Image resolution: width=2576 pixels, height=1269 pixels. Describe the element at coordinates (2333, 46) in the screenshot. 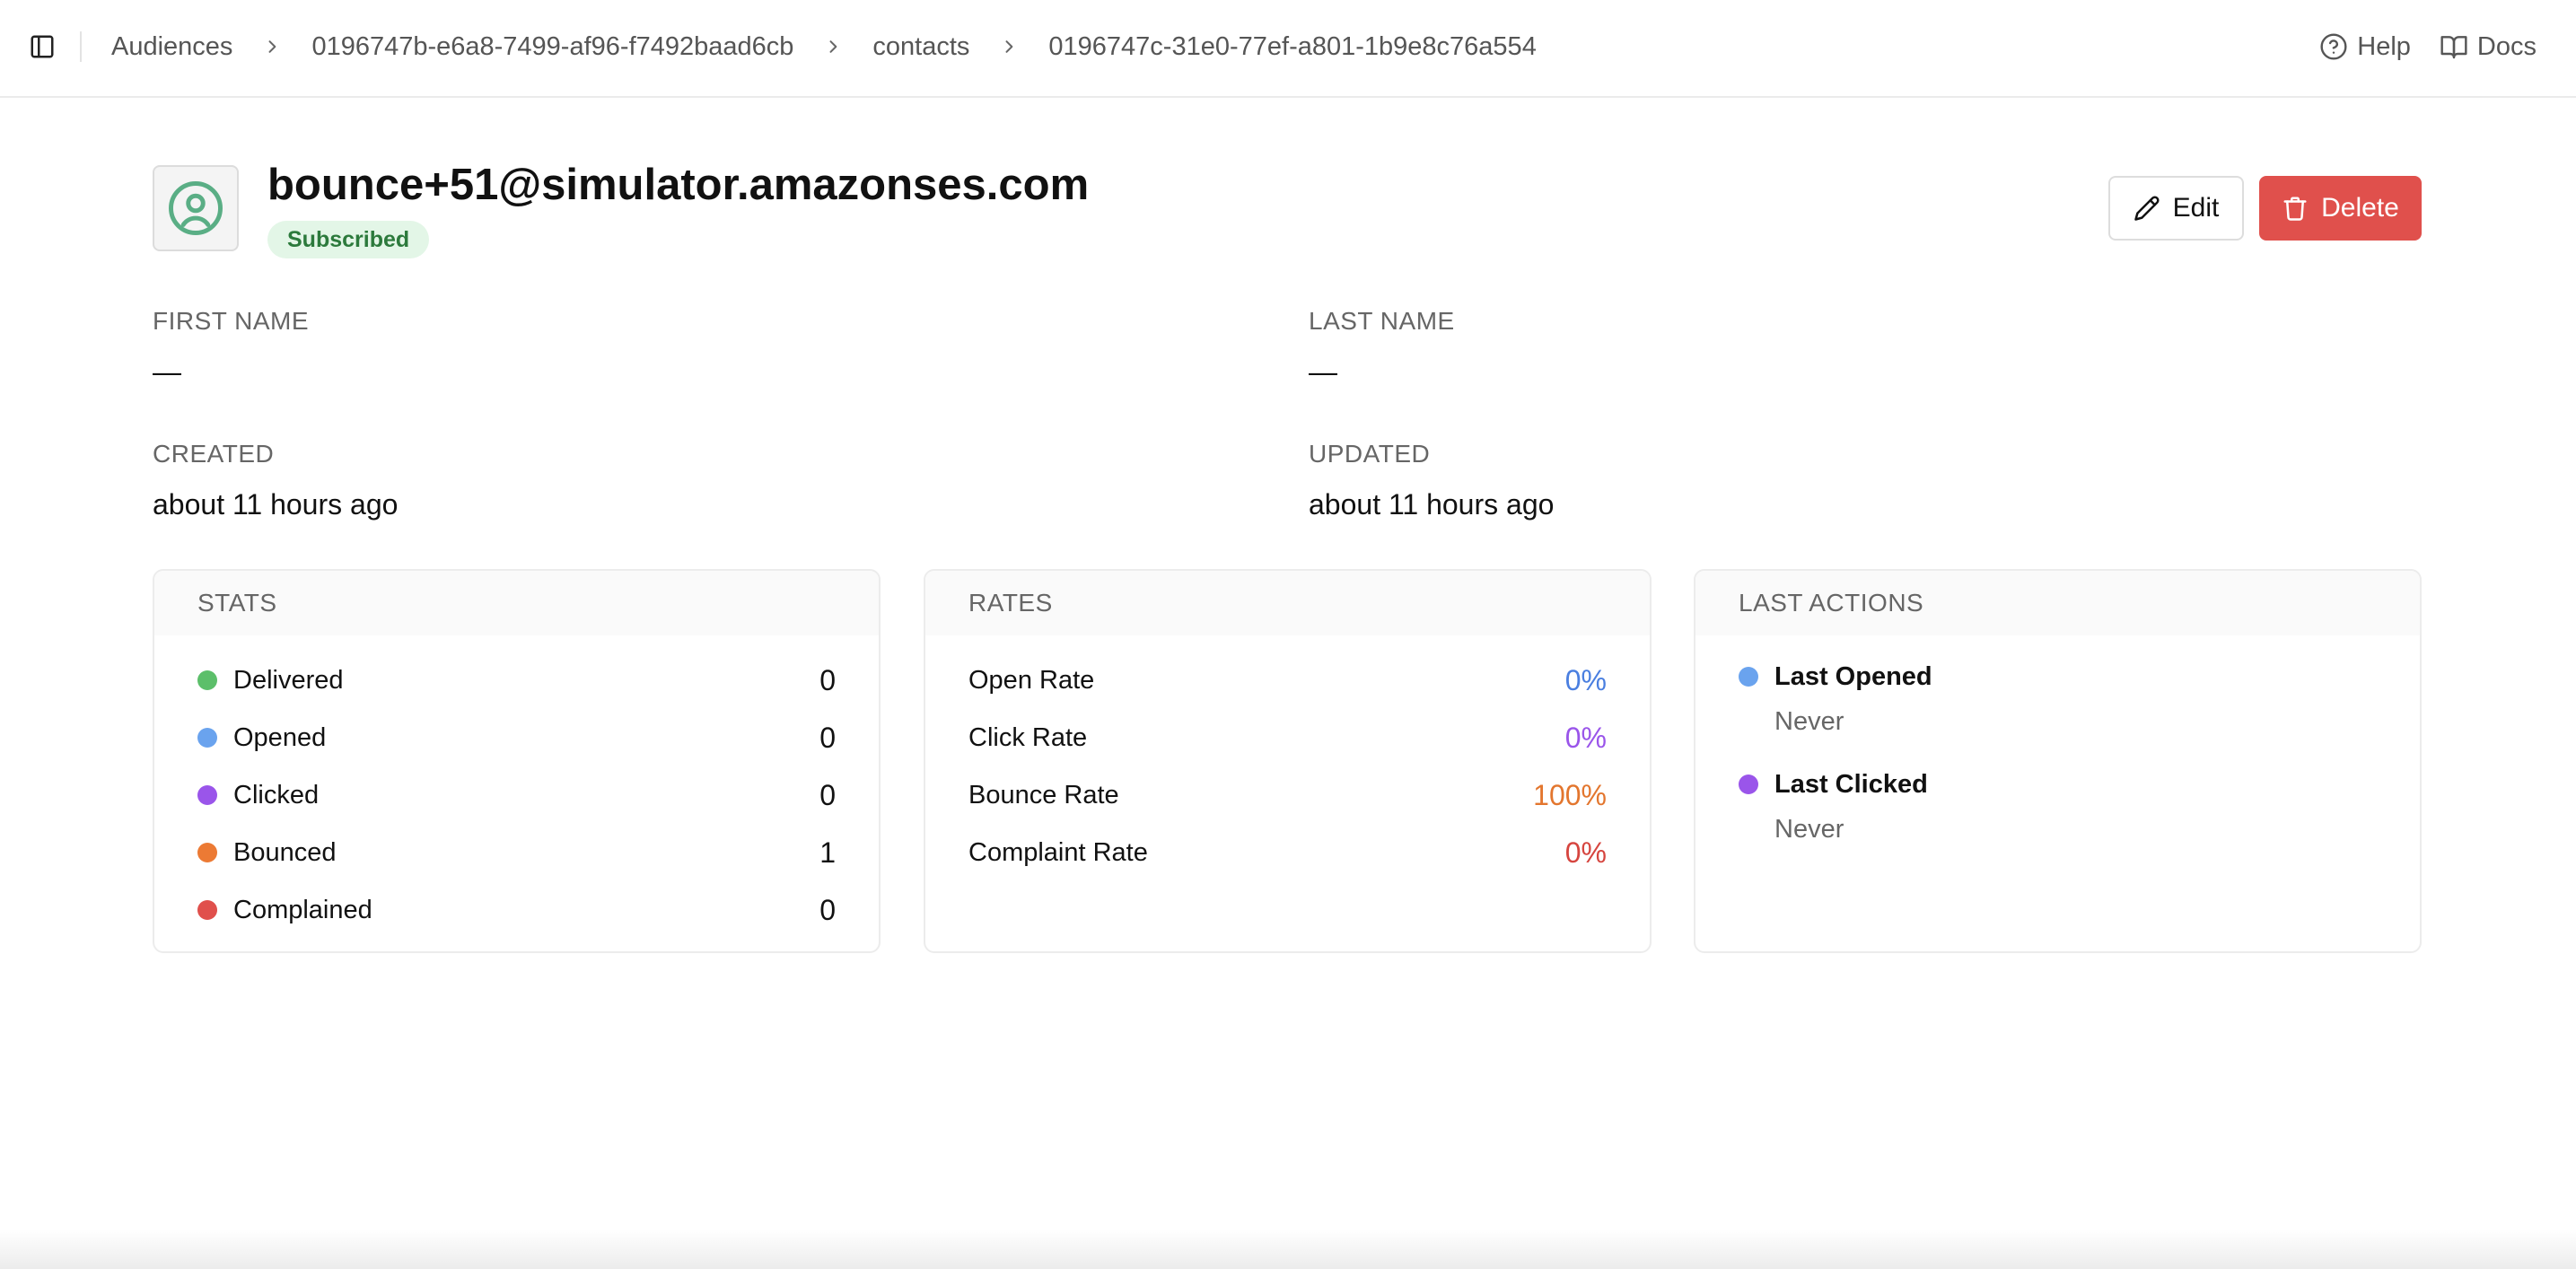

I see `help-circle-icon` at that location.